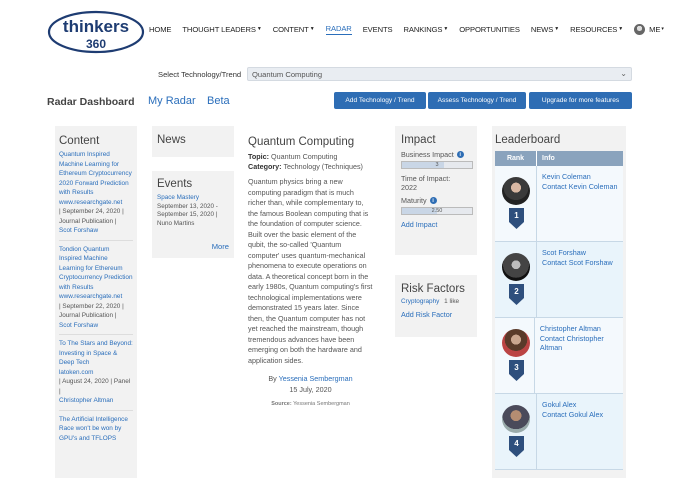 This screenshot has height=478, width=680. Describe the element at coordinates (316, 378) in the screenshot. I see `article-author-link: Yessenia Sembergman` at that location.